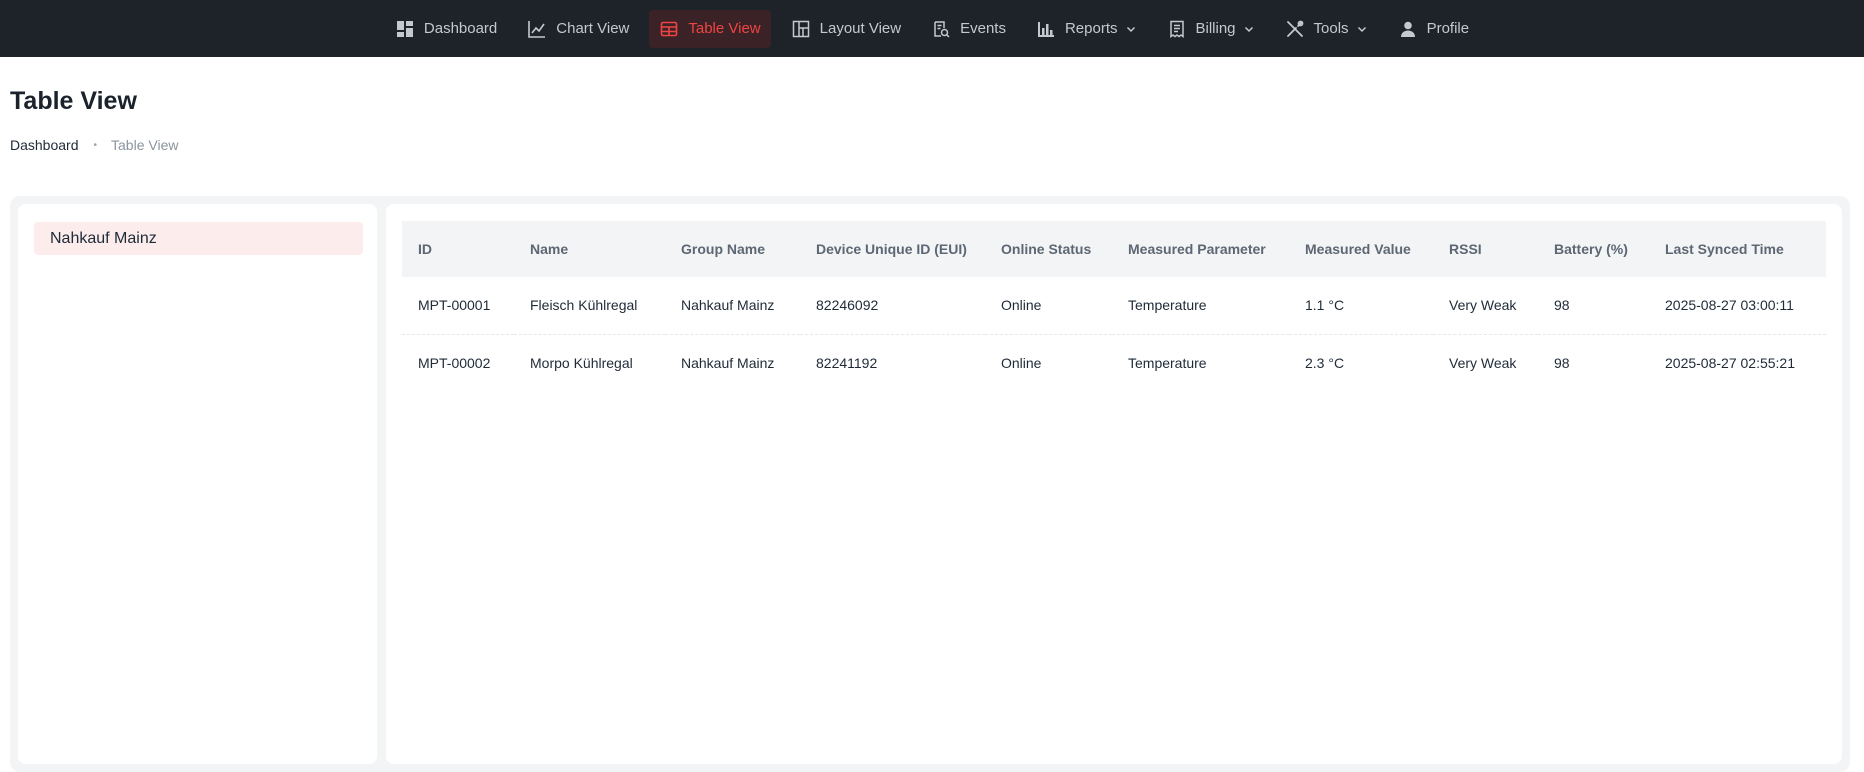 This screenshot has width=1864, height=772. Describe the element at coordinates (1177, 29) in the screenshot. I see `receipt-icon` at that location.